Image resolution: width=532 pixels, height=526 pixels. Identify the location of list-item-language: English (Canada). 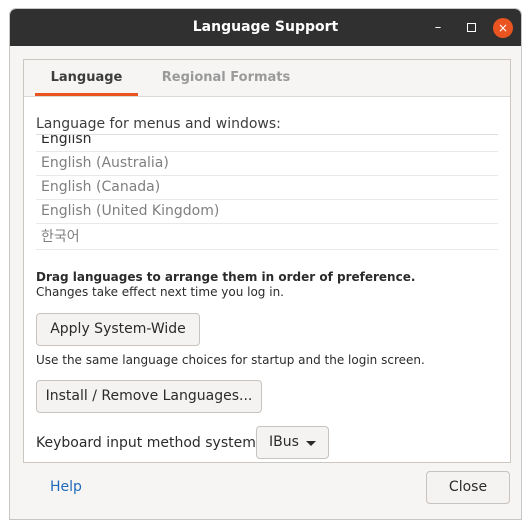
(267, 188).